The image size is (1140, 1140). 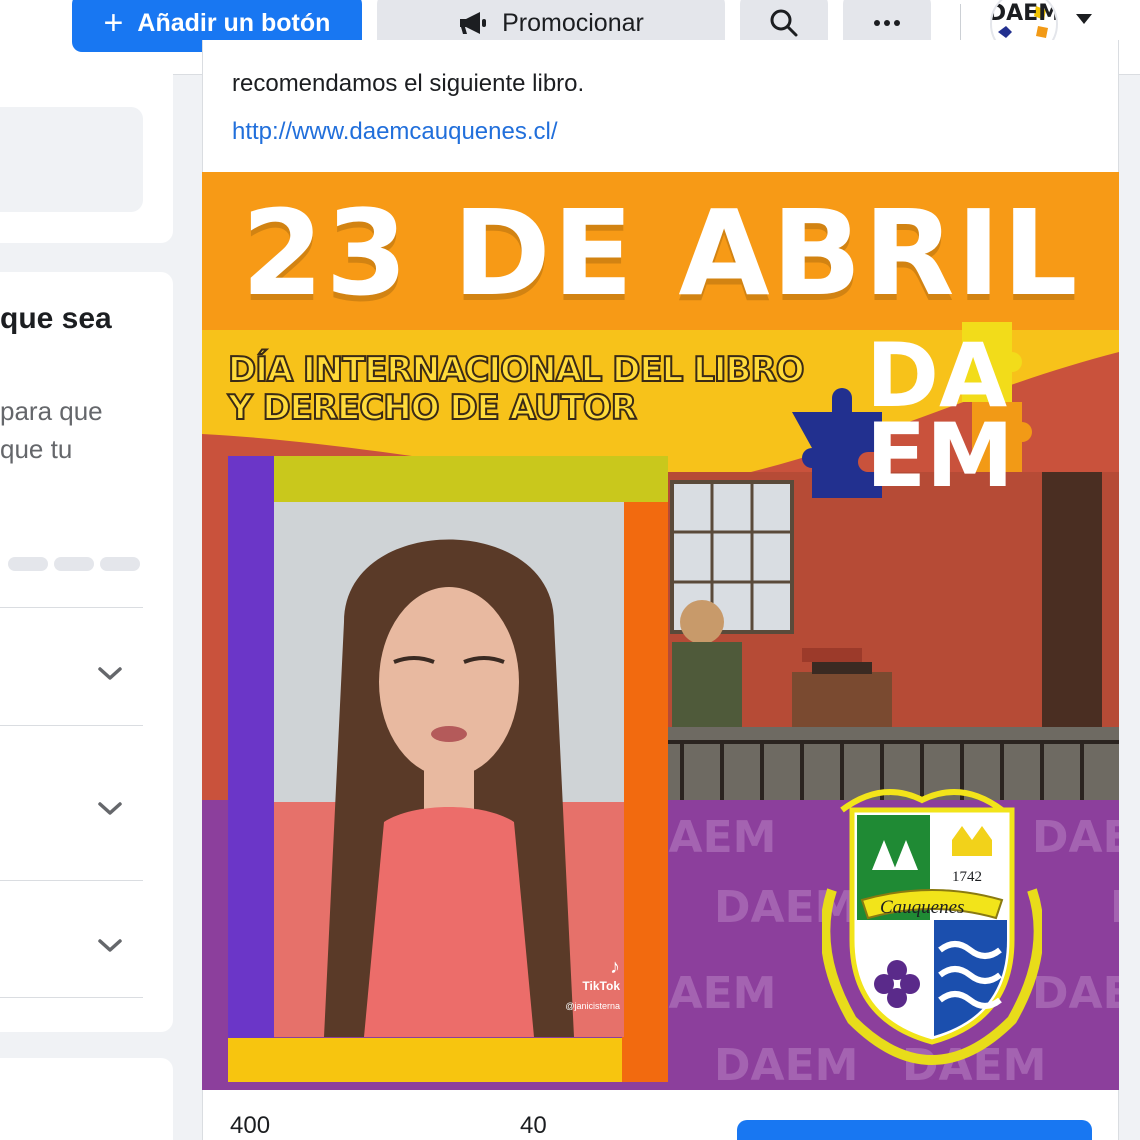 I want to click on promote-label: Promocionar, so click(x=573, y=22).